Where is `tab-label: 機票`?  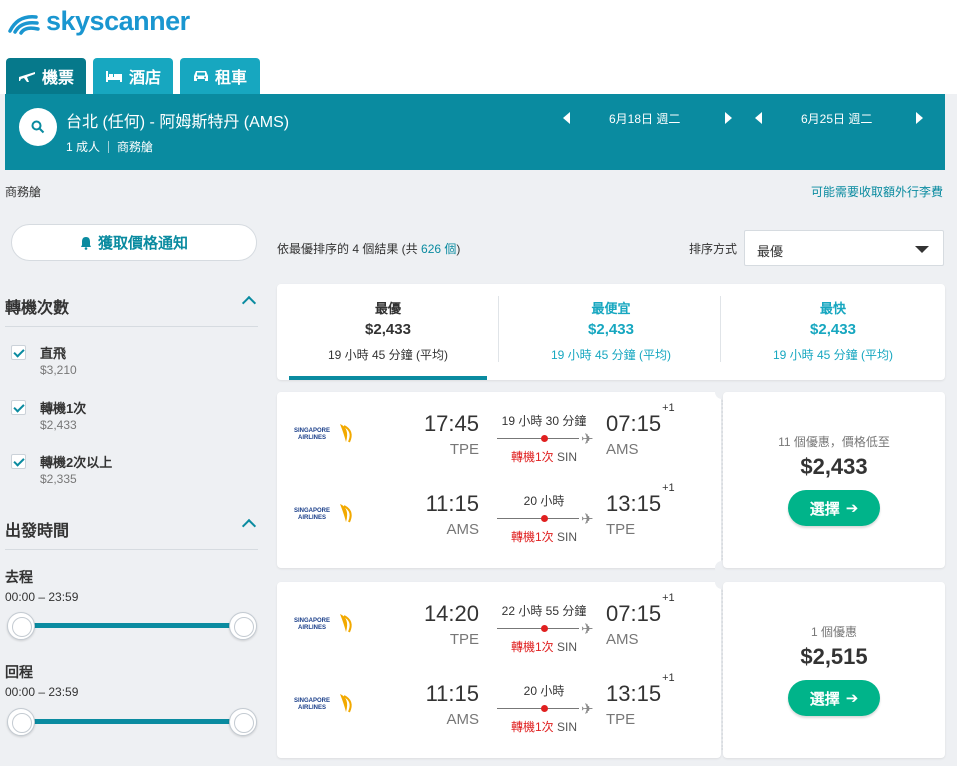 tab-label: 機票 is located at coordinates (57, 78).